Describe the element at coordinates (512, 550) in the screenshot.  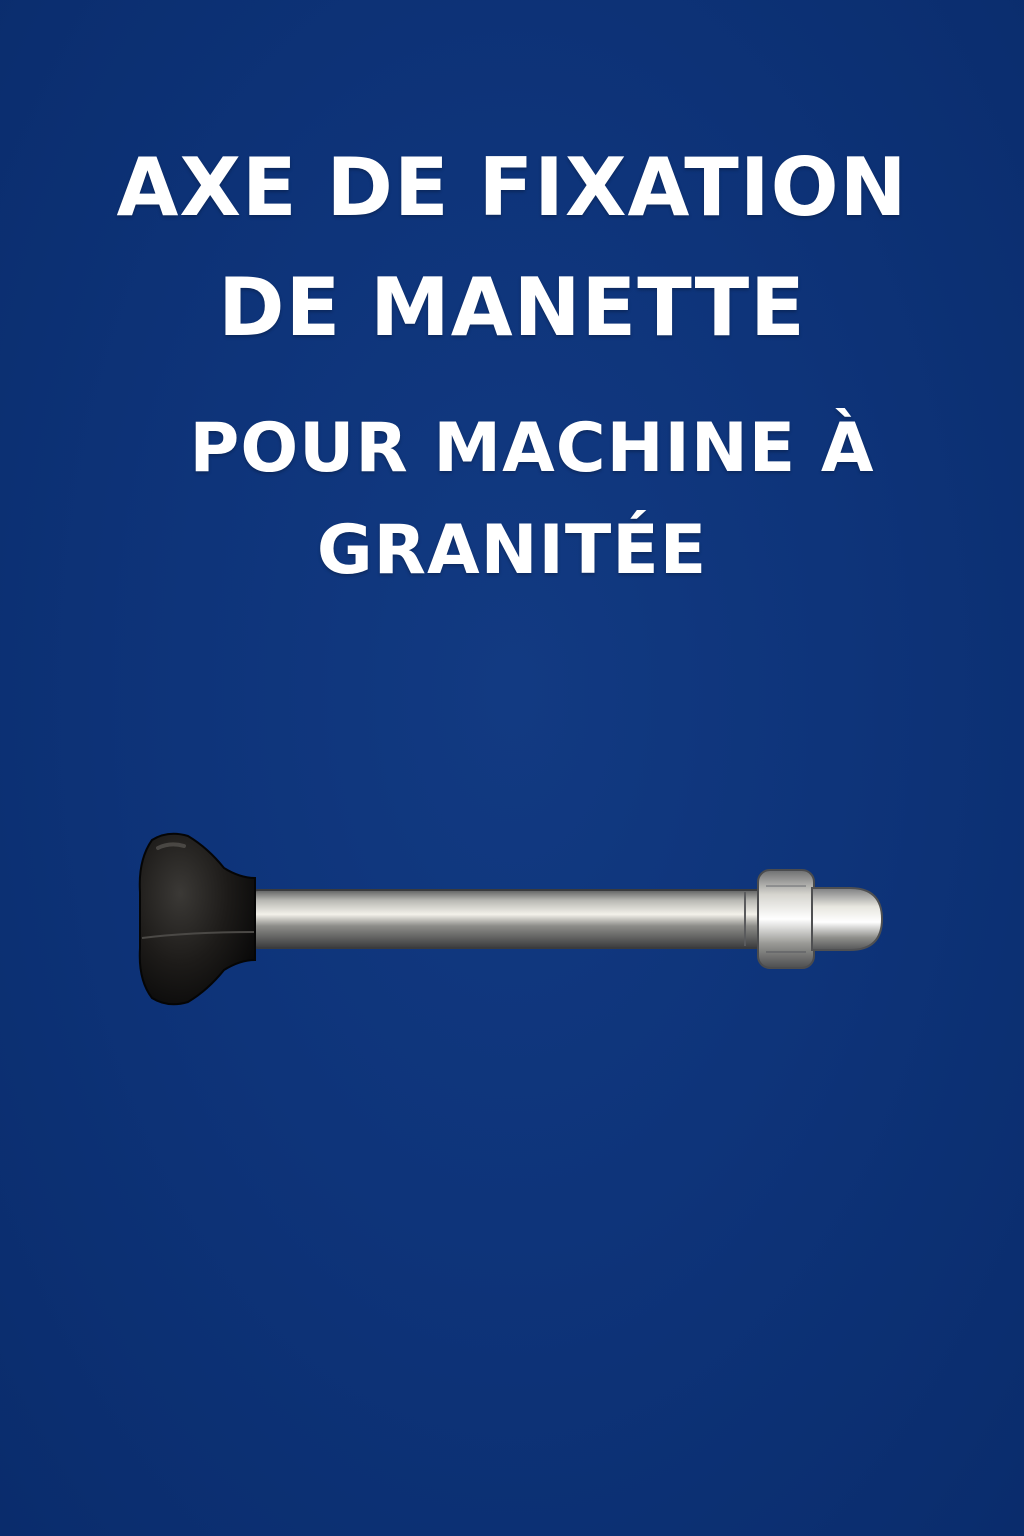
I see `subtitle-line-2: GRANITÉE` at that location.